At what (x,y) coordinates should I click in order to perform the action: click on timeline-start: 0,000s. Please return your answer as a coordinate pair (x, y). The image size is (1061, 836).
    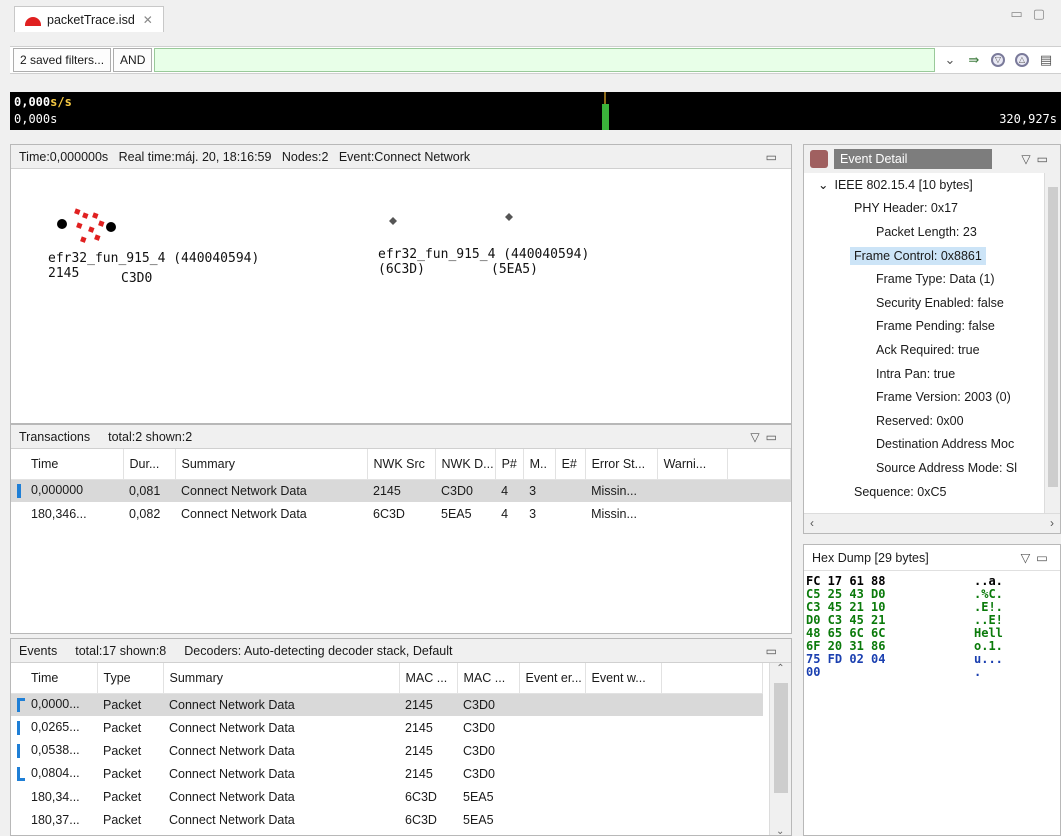
    Looking at the image, I should click on (36, 119).